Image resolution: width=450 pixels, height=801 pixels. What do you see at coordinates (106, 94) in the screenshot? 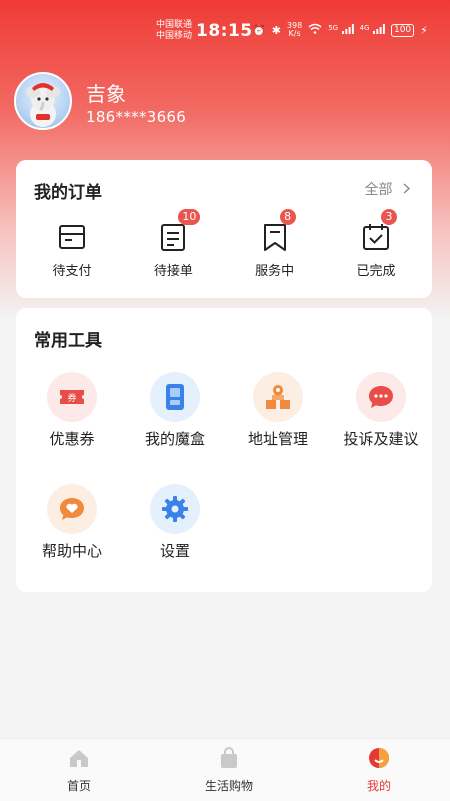
I see `user-name: 吉象` at bounding box center [106, 94].